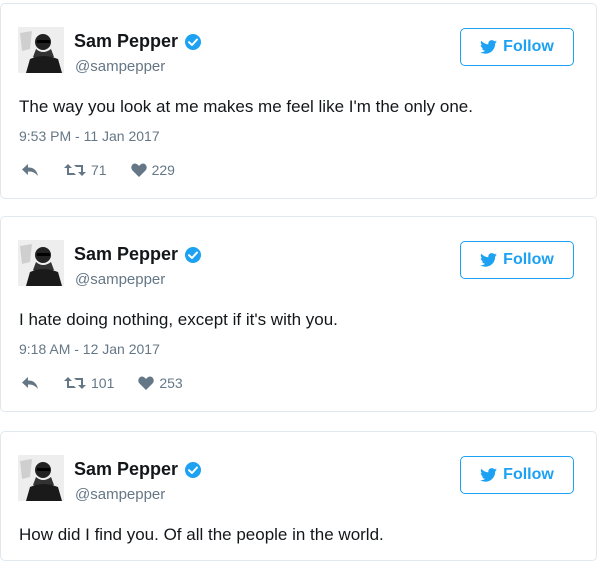 This screenshot has width=600, height=561. I want to click on like-button: 229, so click(152, 170).